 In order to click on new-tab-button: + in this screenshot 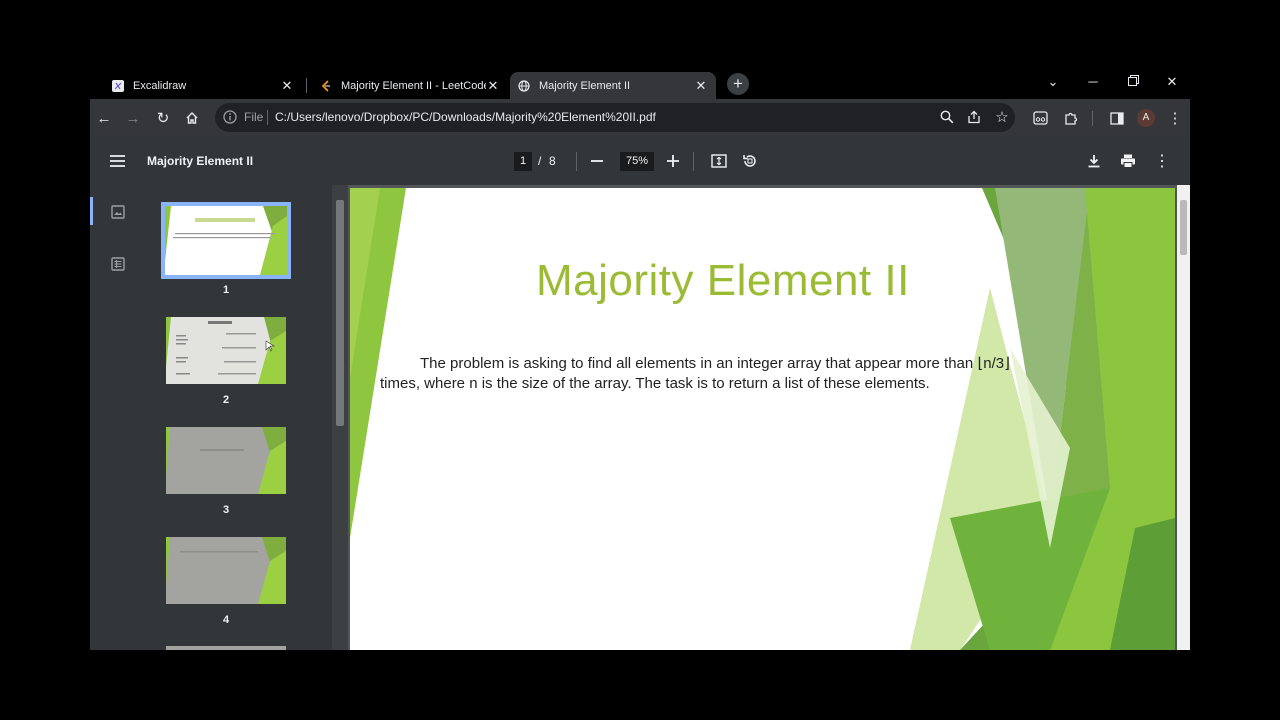, I will do `click(738, 84)`.